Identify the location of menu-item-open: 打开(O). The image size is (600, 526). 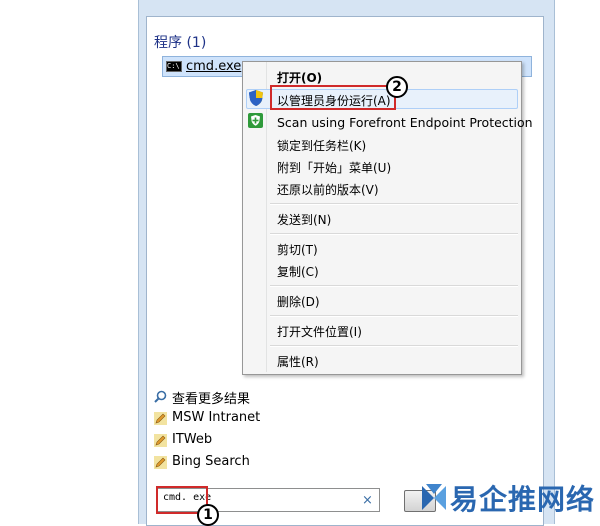
(299, 77).